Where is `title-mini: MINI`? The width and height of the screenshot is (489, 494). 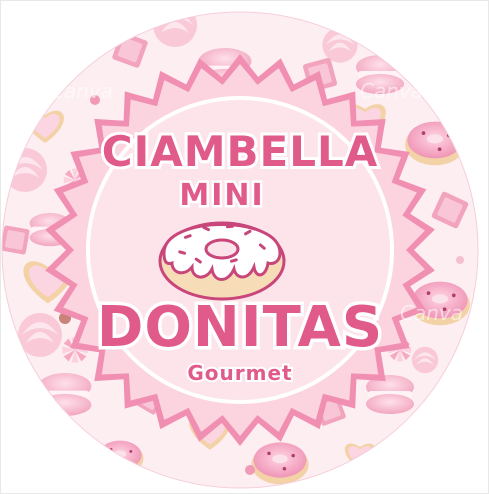
title-mini: MINI is located at coordinates (221, 195).